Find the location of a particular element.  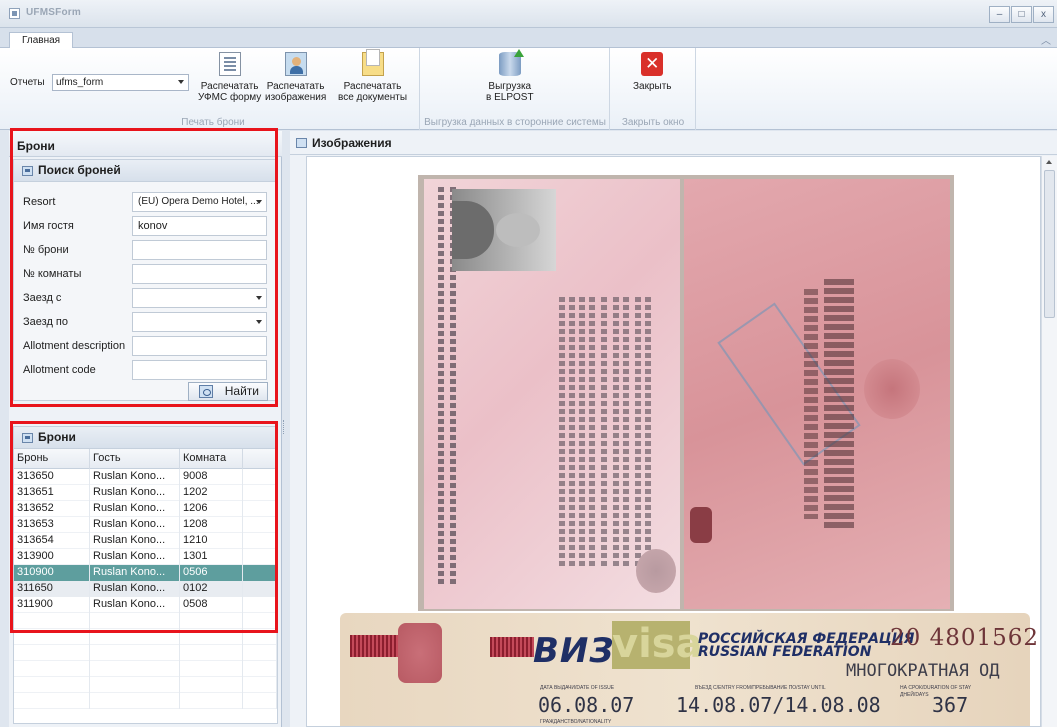

images-scrollbar is located at coordinates (1049, 441).